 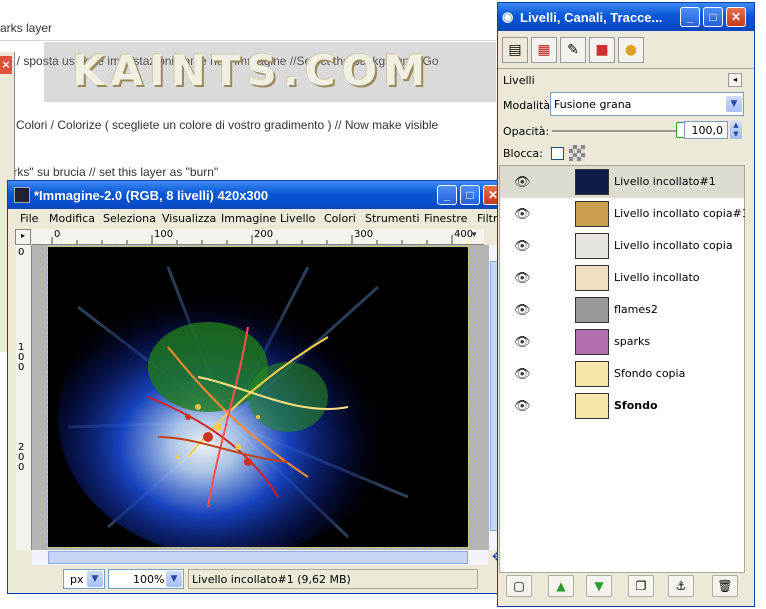 I want to click on menu-visualizza: Visualizza, so click(x=189, y=218).